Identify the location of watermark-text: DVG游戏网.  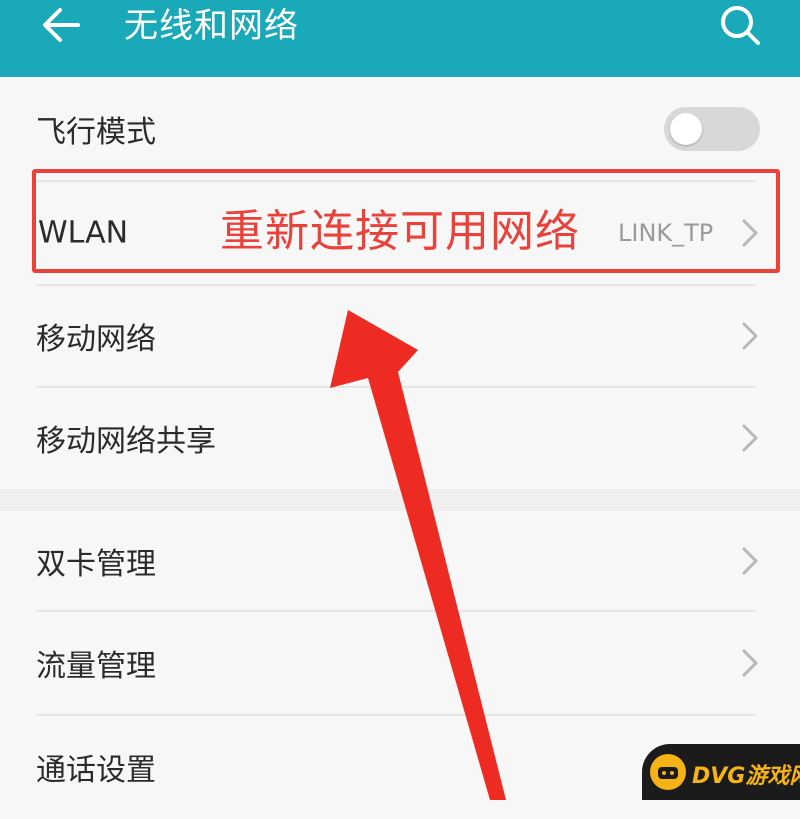
(746, 776).